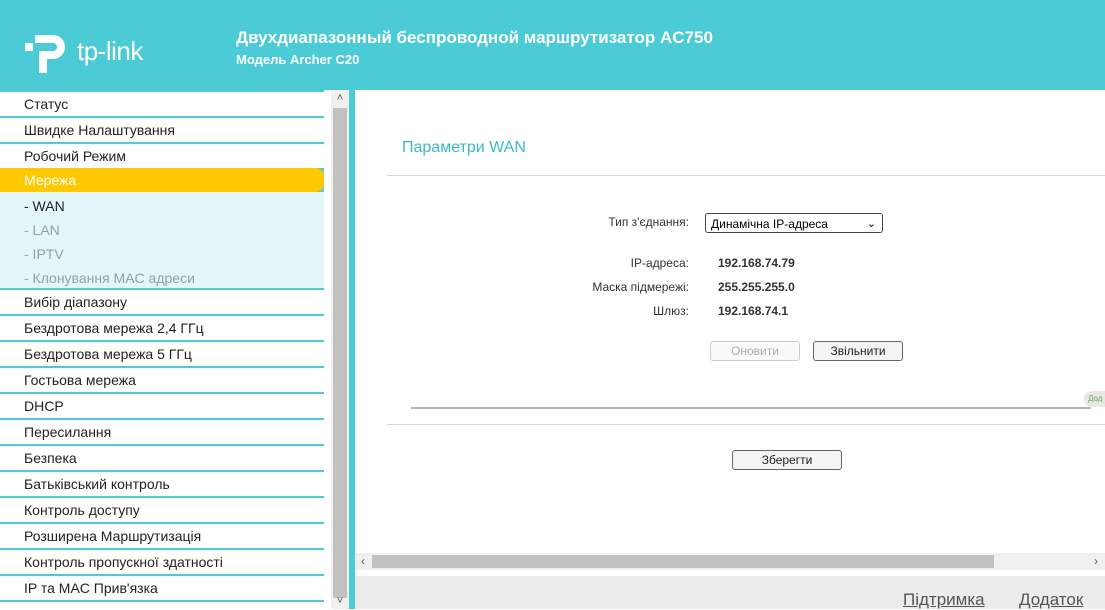 This screenshot has height=610, width=1105. I want to click on subnet-mask-value: 255.255.255.0, so click(756, 287).